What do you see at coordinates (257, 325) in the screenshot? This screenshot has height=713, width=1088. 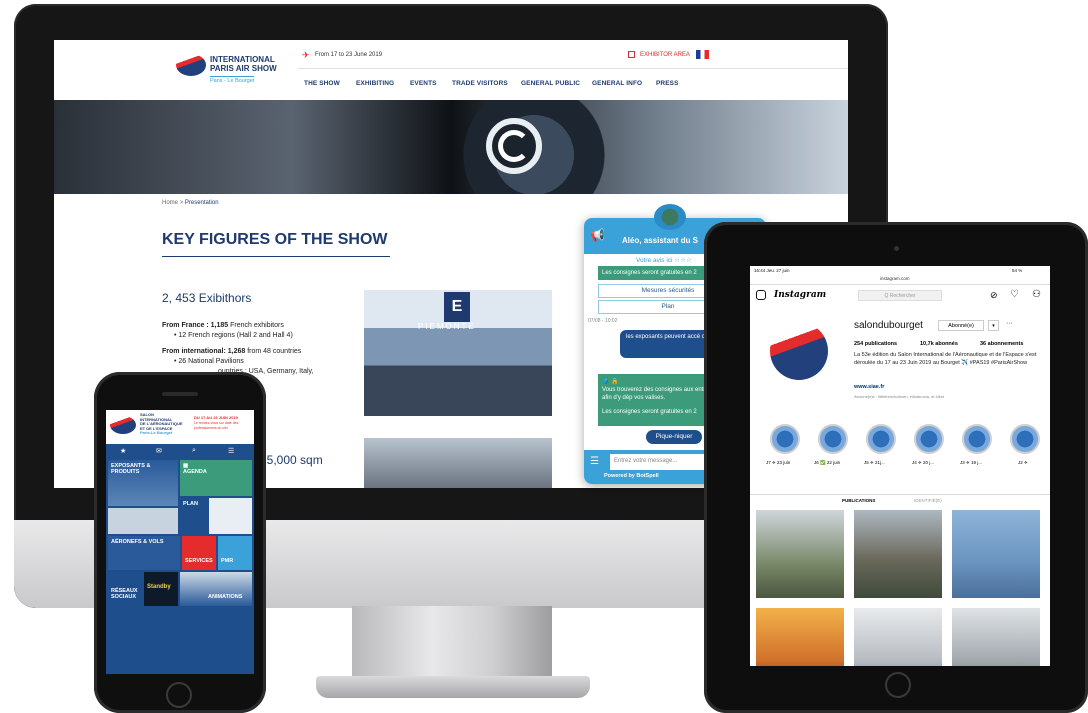 I see `france-rest: French exhibitors` at bounding box center [257, 325].